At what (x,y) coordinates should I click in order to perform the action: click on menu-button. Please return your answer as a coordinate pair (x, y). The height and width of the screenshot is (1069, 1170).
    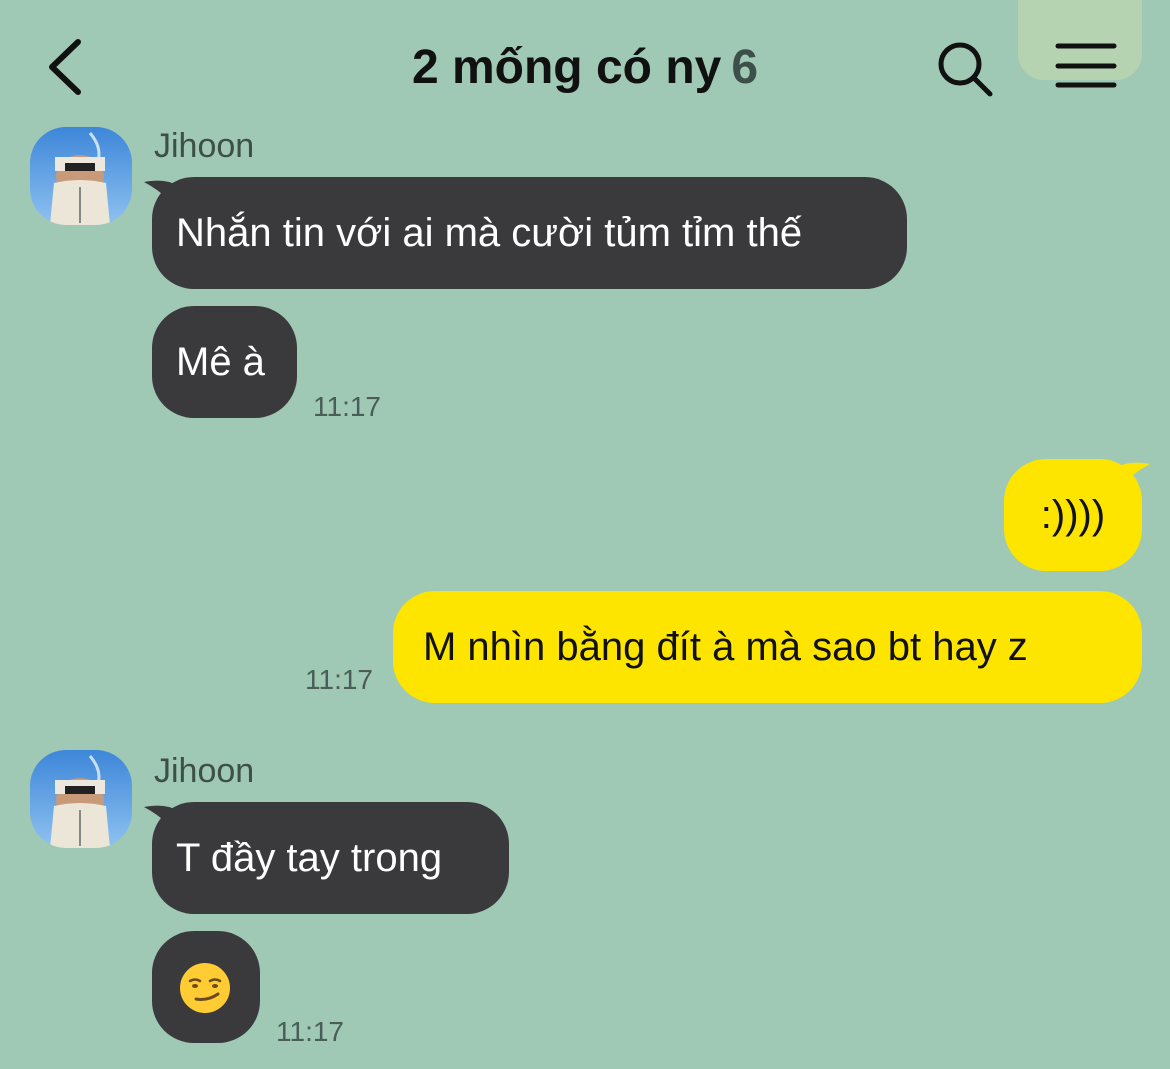
    Looking at the image, I should click on (1086, 68).